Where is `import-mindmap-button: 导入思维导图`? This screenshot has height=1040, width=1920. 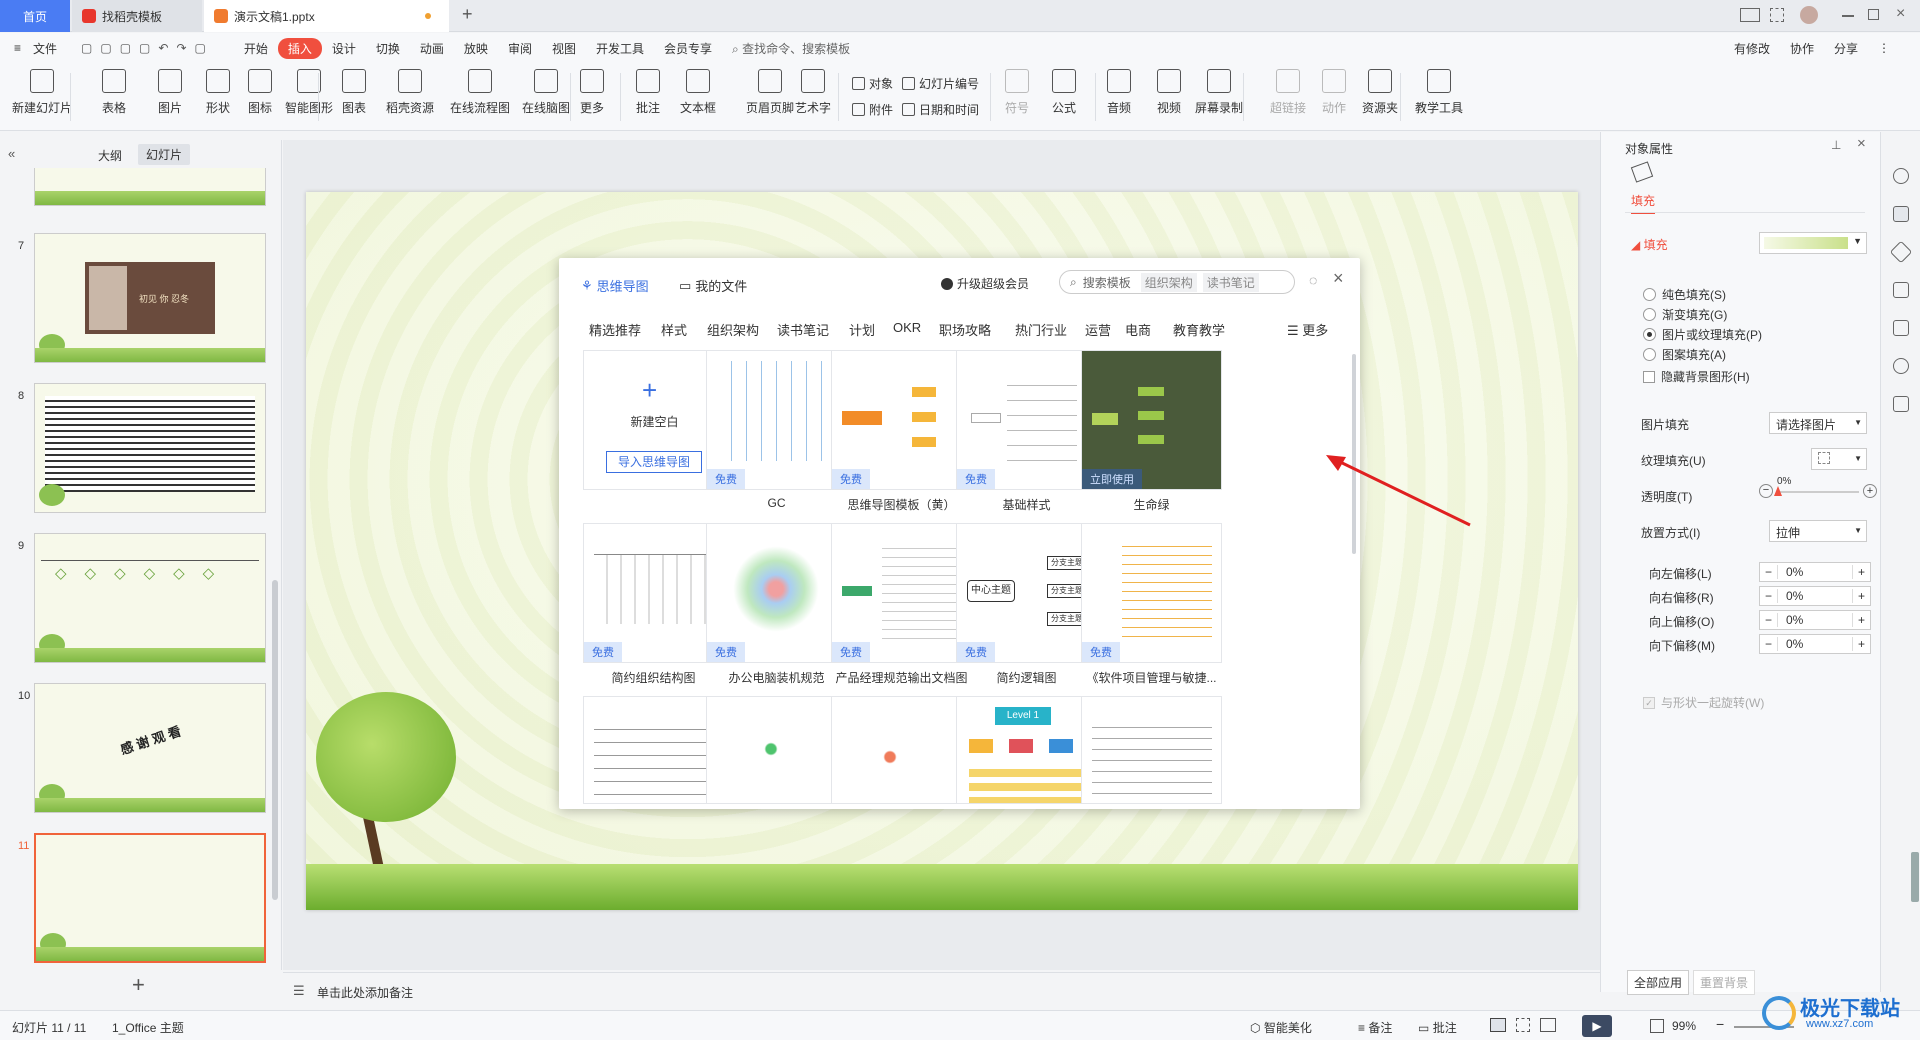 import-mindmap-button: 导入思维导图 is located at coordinates (654, 462).